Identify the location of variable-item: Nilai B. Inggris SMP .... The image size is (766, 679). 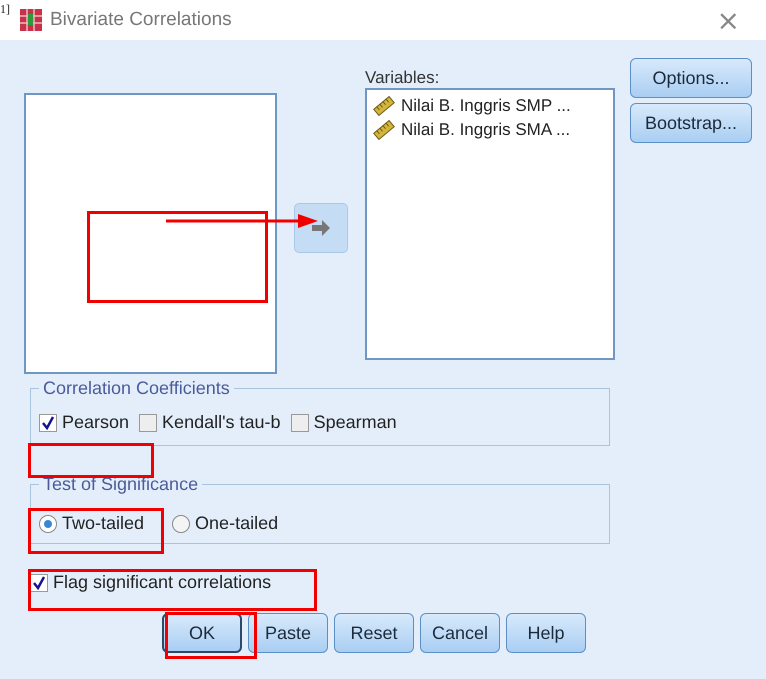
(486, 106).